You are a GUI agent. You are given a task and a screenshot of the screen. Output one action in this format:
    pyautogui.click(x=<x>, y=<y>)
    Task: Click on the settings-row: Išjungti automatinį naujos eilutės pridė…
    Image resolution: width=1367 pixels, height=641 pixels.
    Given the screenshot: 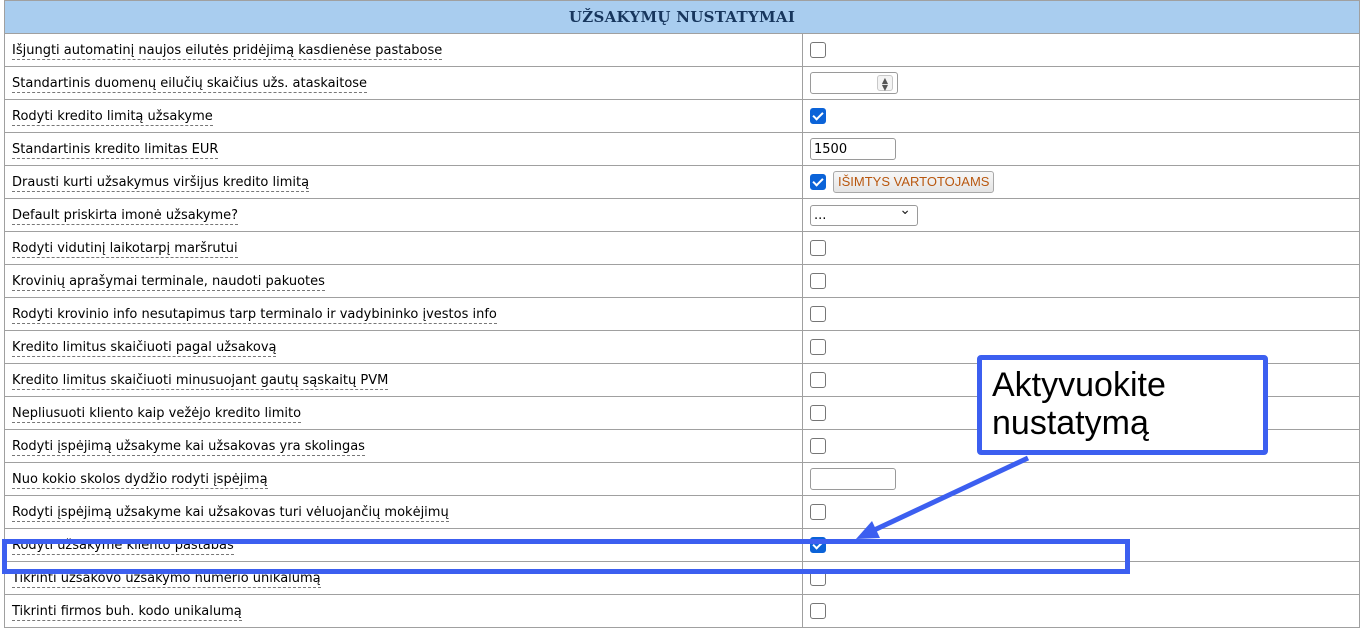 What is the action you would take?
    pyautogui.click(x=682, y=50)
    